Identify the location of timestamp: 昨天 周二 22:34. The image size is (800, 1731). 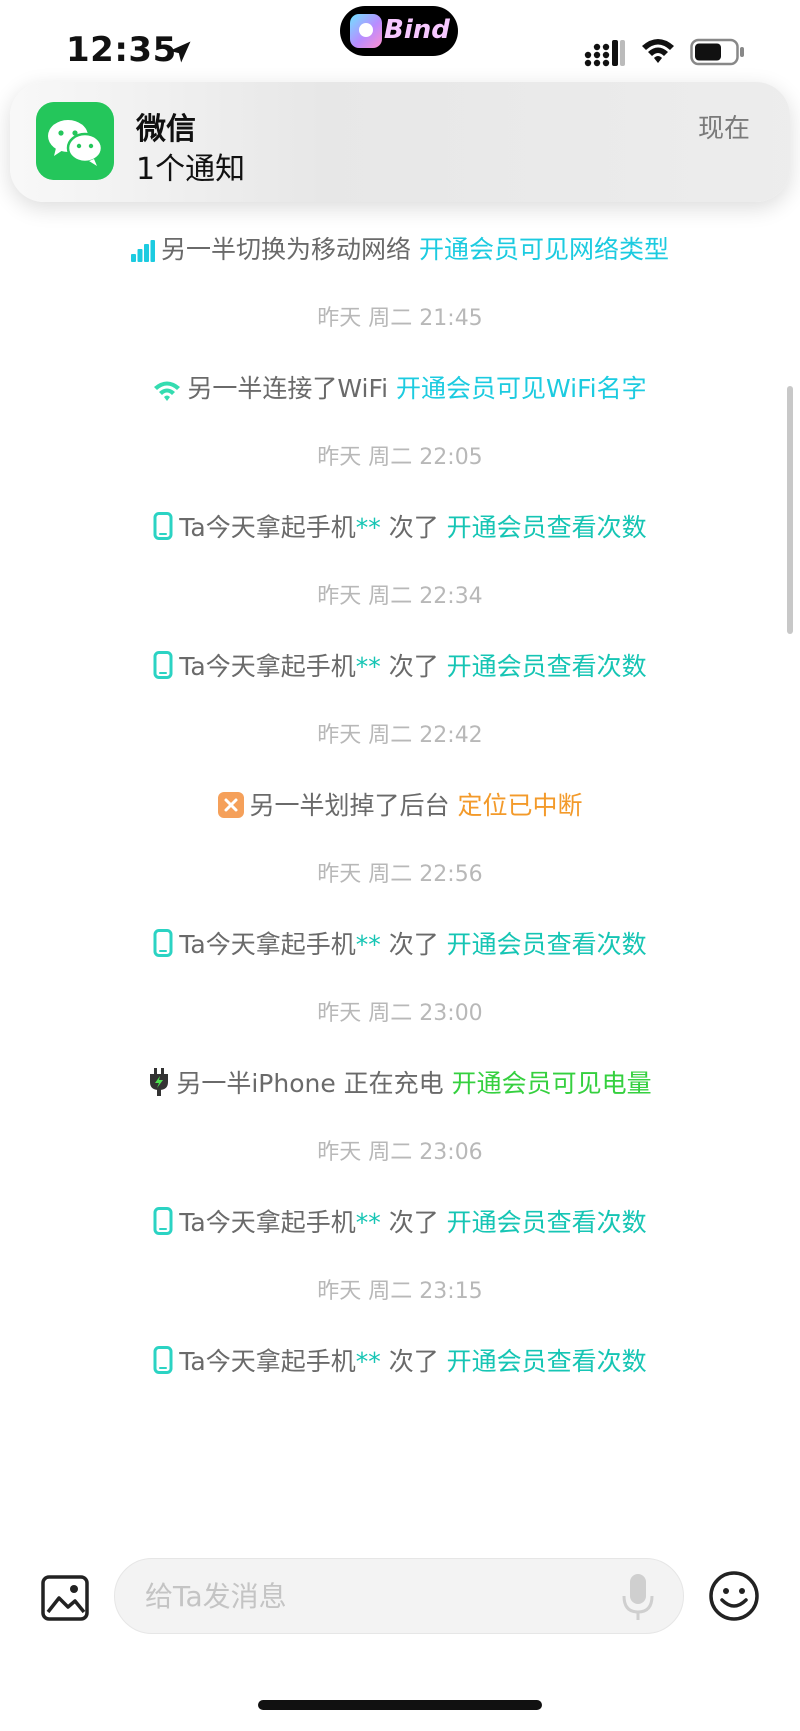
(400, 596).